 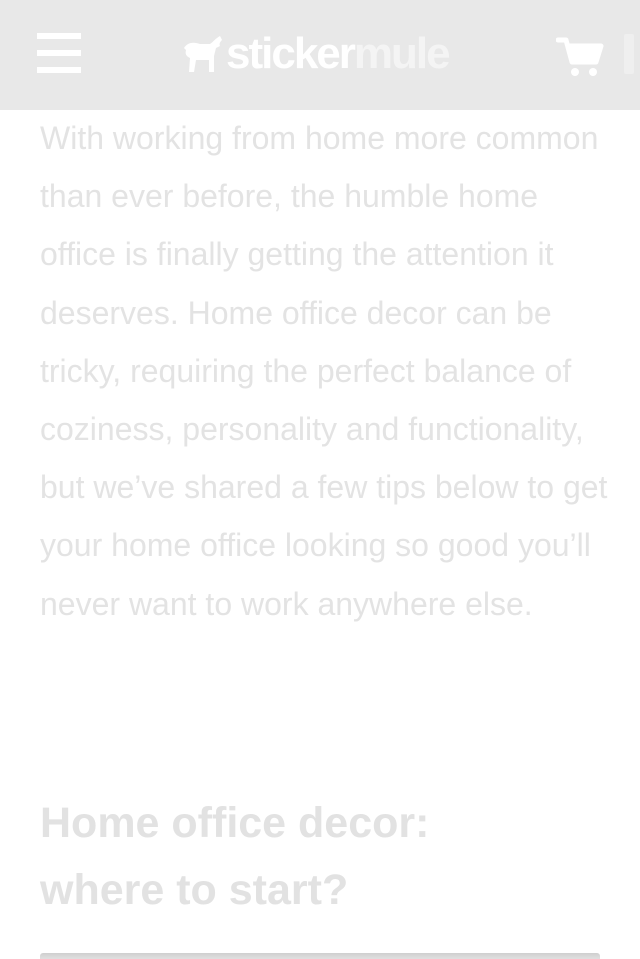 What do you see at coordinates (235, 856) in the screenshot?
I see `section-heading: Home office decor: where to start?` at bounding box center [235, 856].